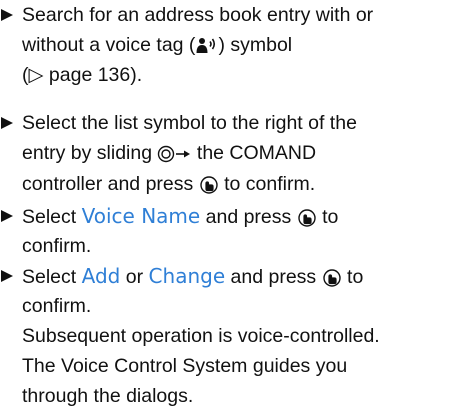 This screenshot has height=412, width=455. Describe the element at coordinates (109, 45) in the screenshot. I see `step-text: without a voice tag (` at that location.